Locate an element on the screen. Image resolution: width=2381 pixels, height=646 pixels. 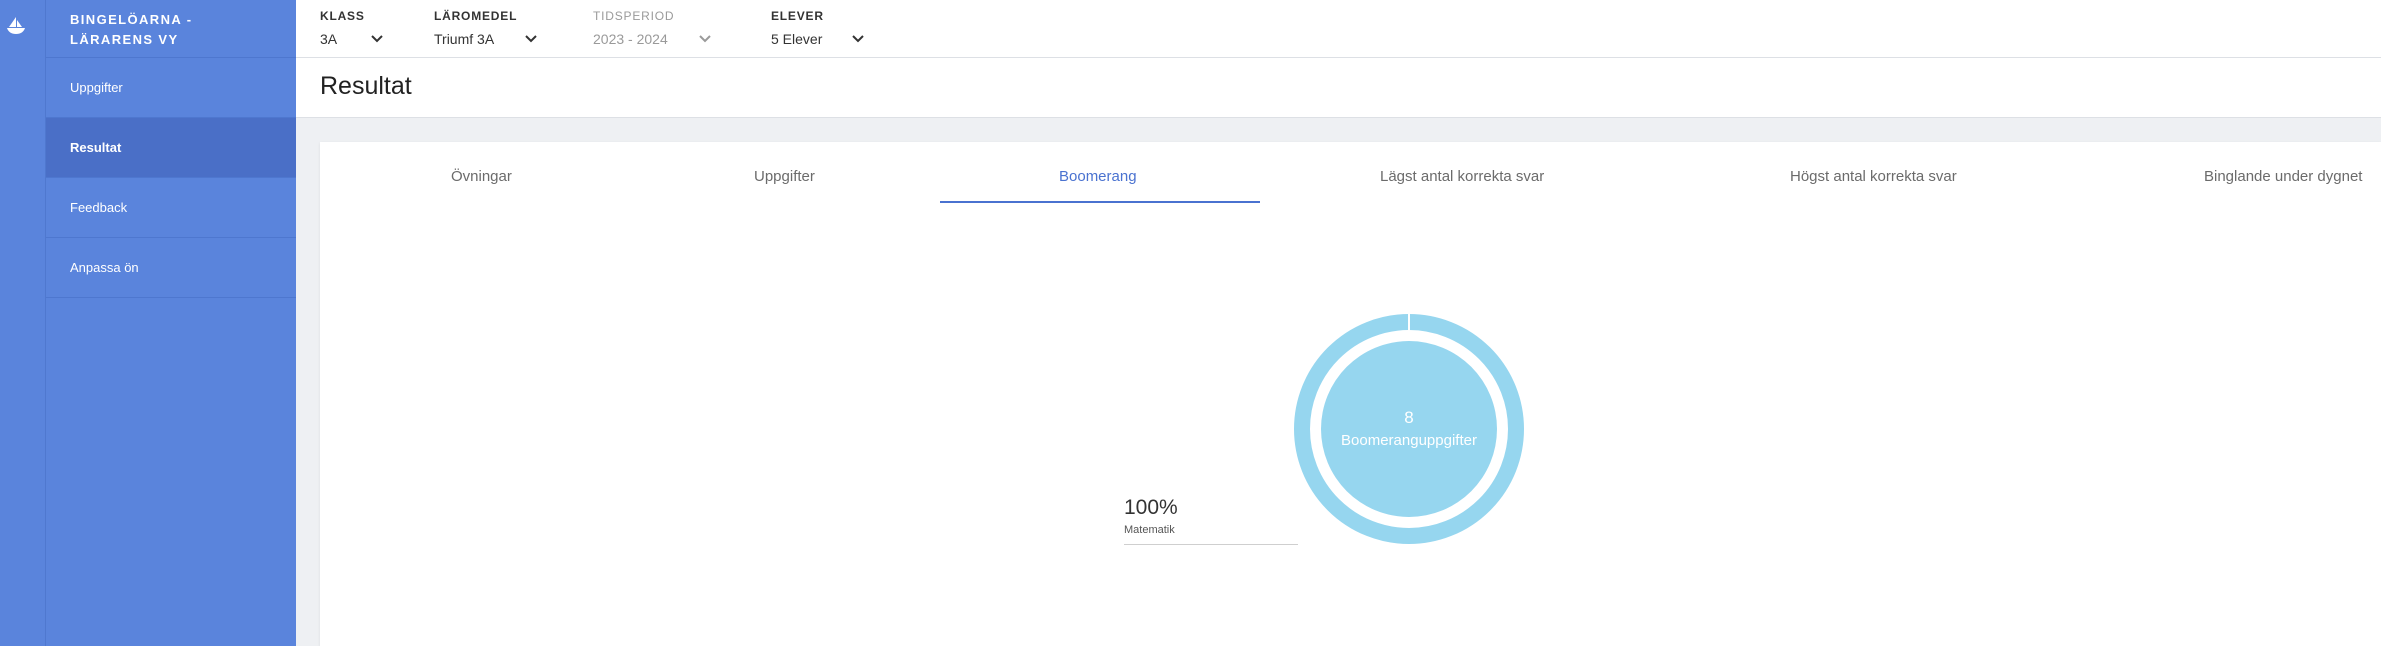
sidebar-item-feedback: Feedback is located at coordinates (171, 208).